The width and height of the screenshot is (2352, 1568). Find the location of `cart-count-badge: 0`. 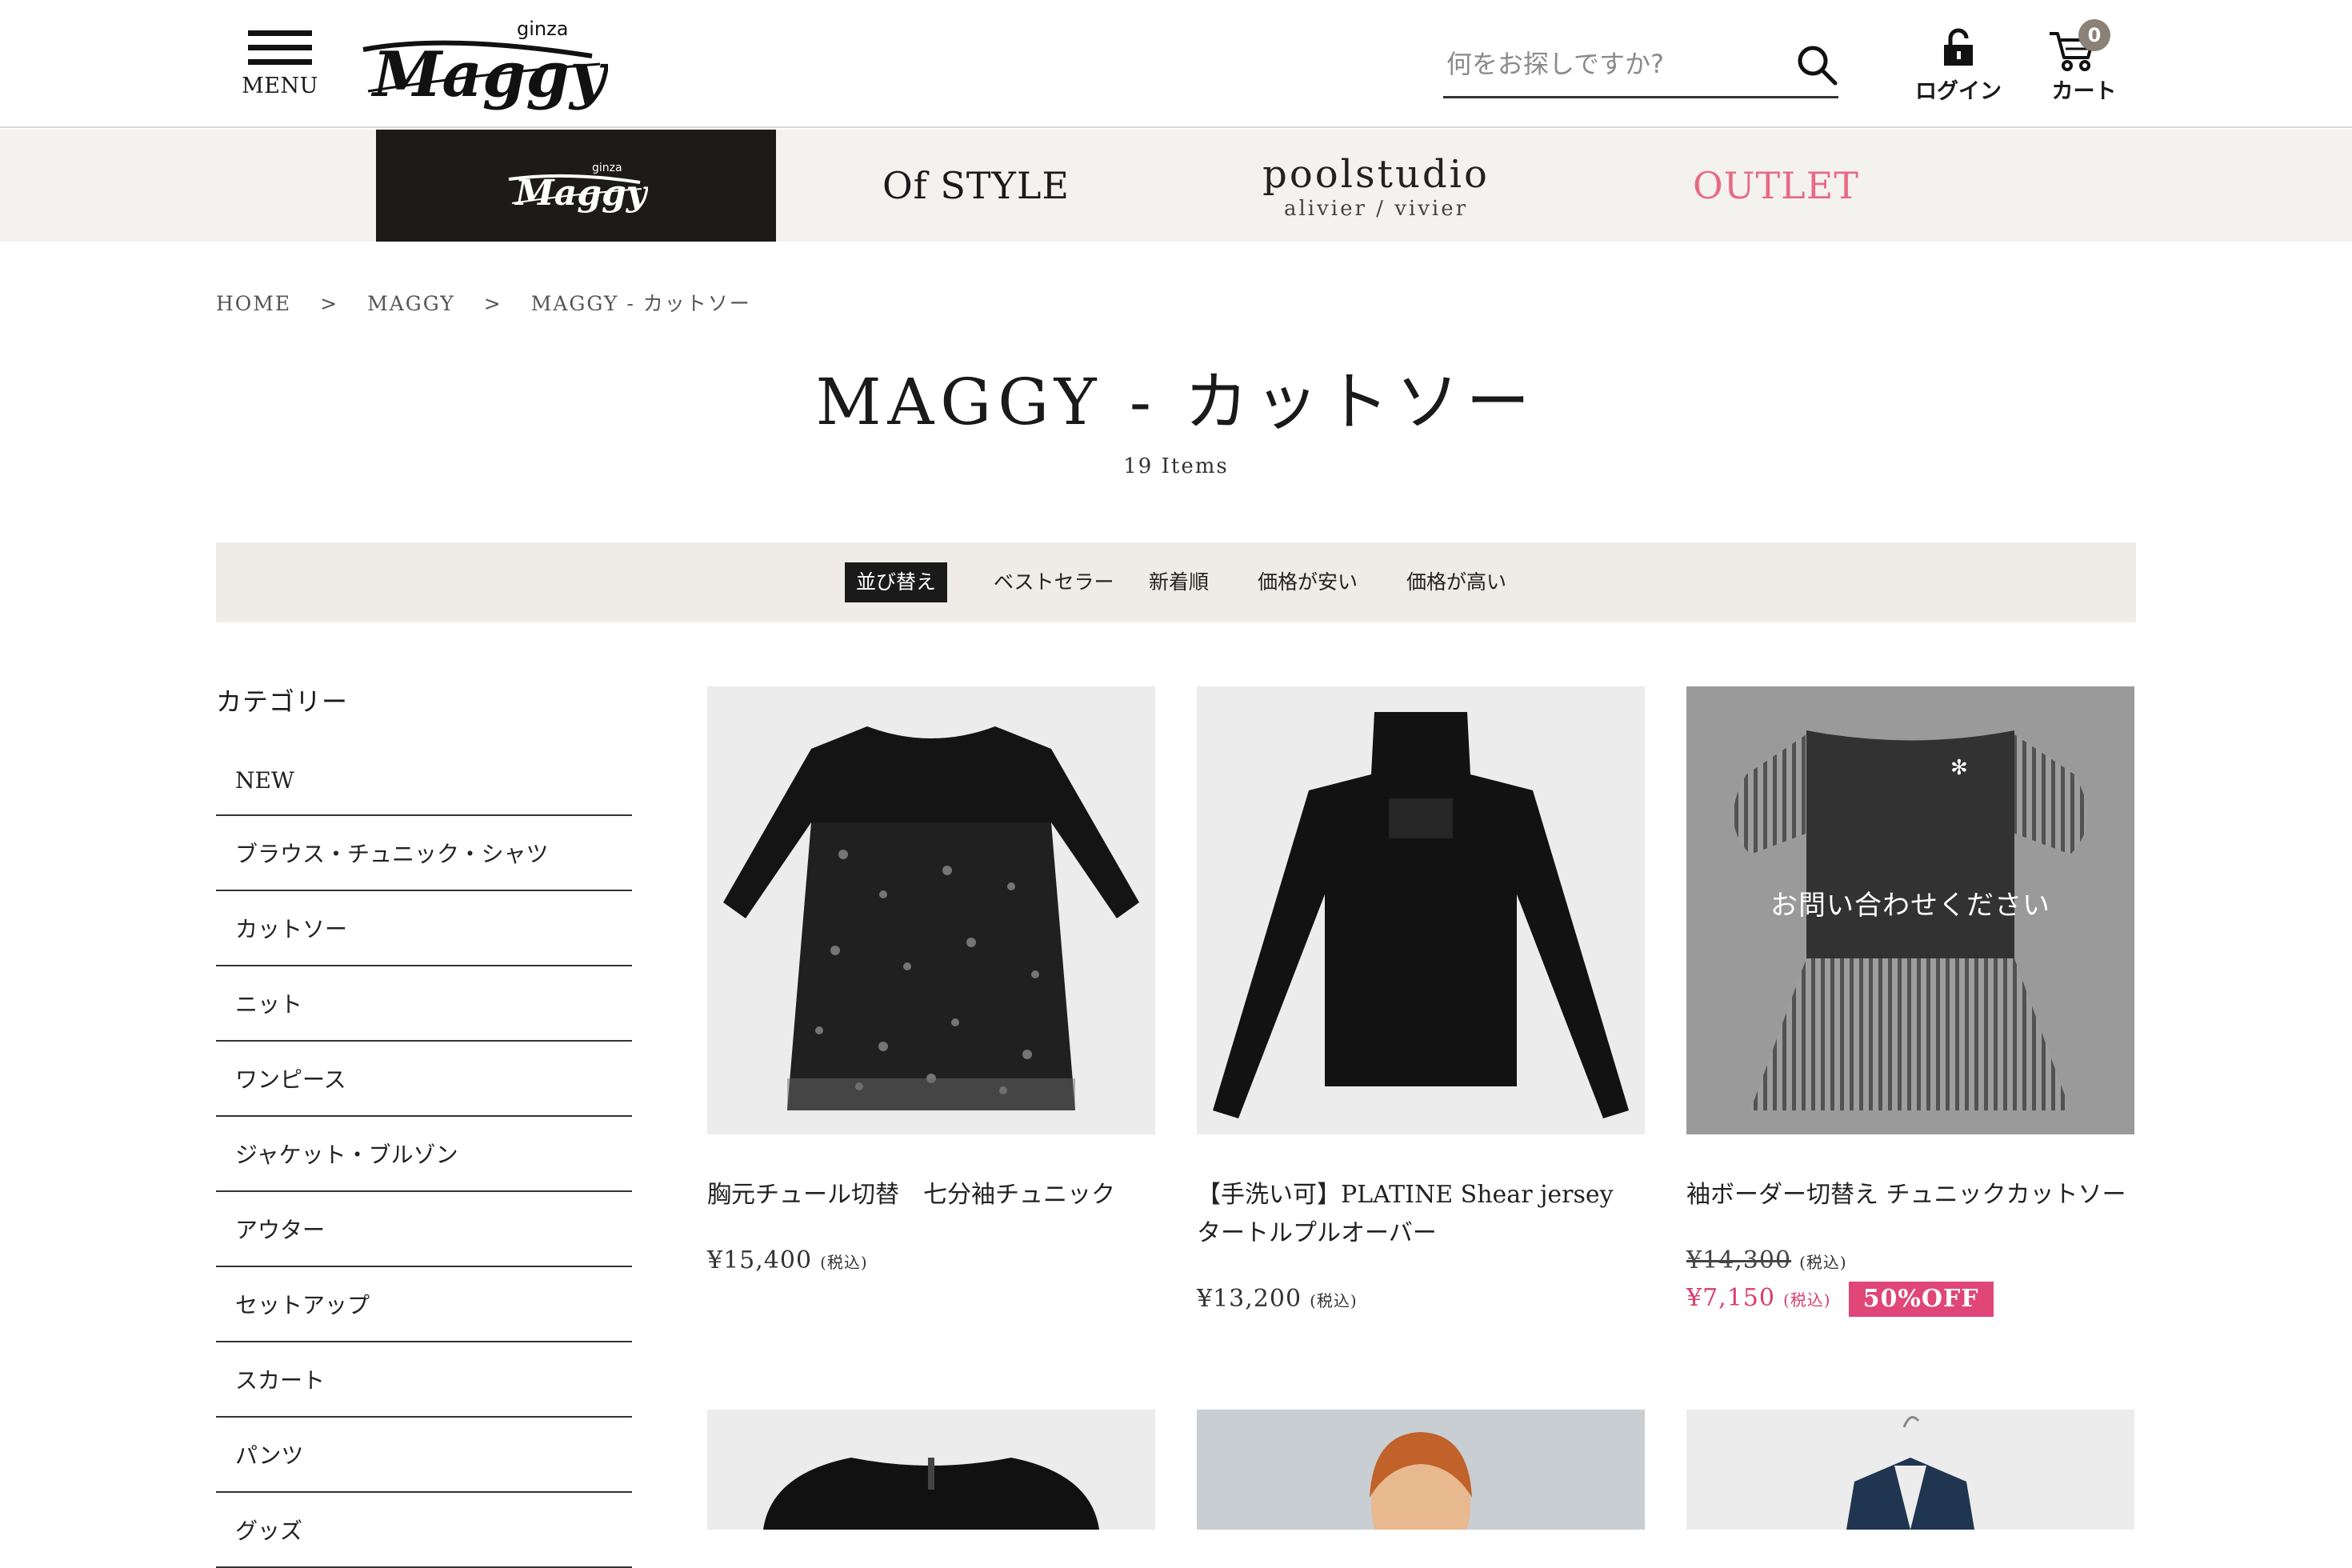

cart-count-badge: 0 is located at coordinates (2094, 35).